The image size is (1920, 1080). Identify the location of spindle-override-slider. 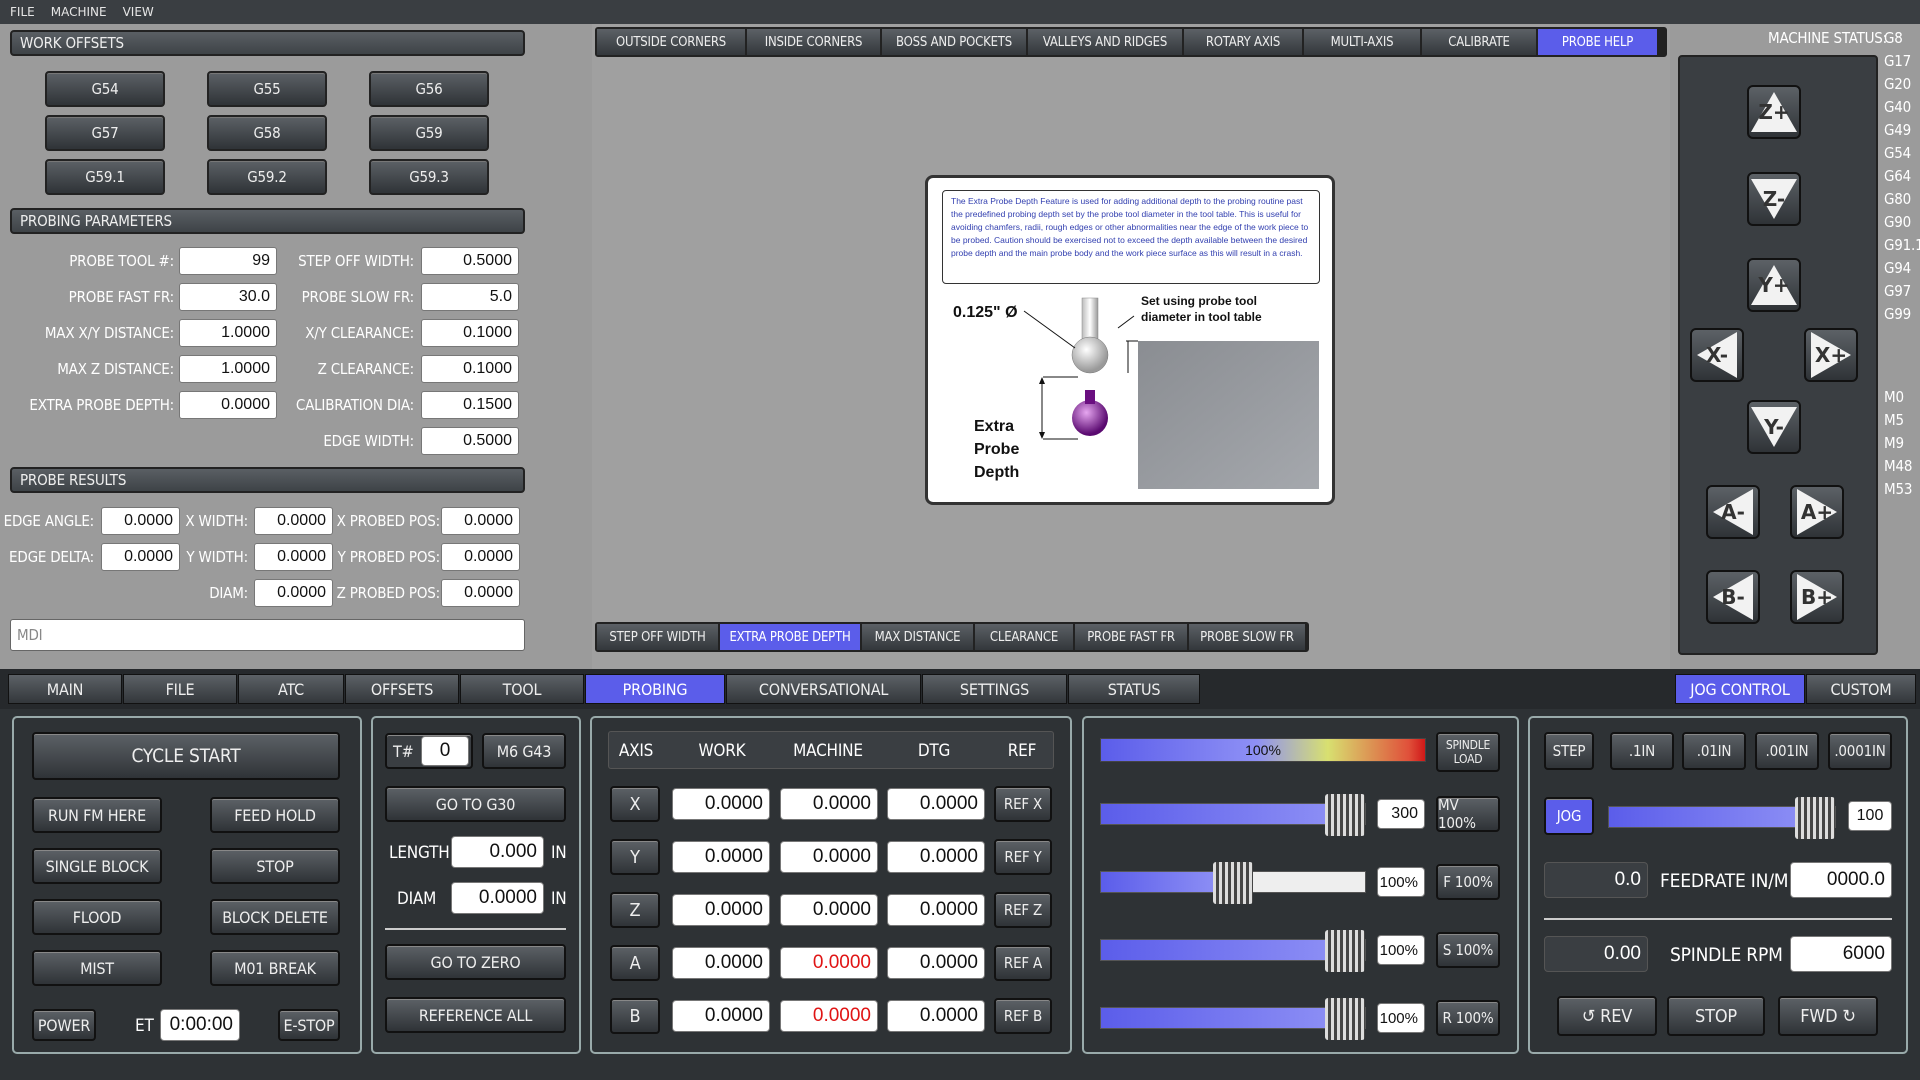
(1233, 951).